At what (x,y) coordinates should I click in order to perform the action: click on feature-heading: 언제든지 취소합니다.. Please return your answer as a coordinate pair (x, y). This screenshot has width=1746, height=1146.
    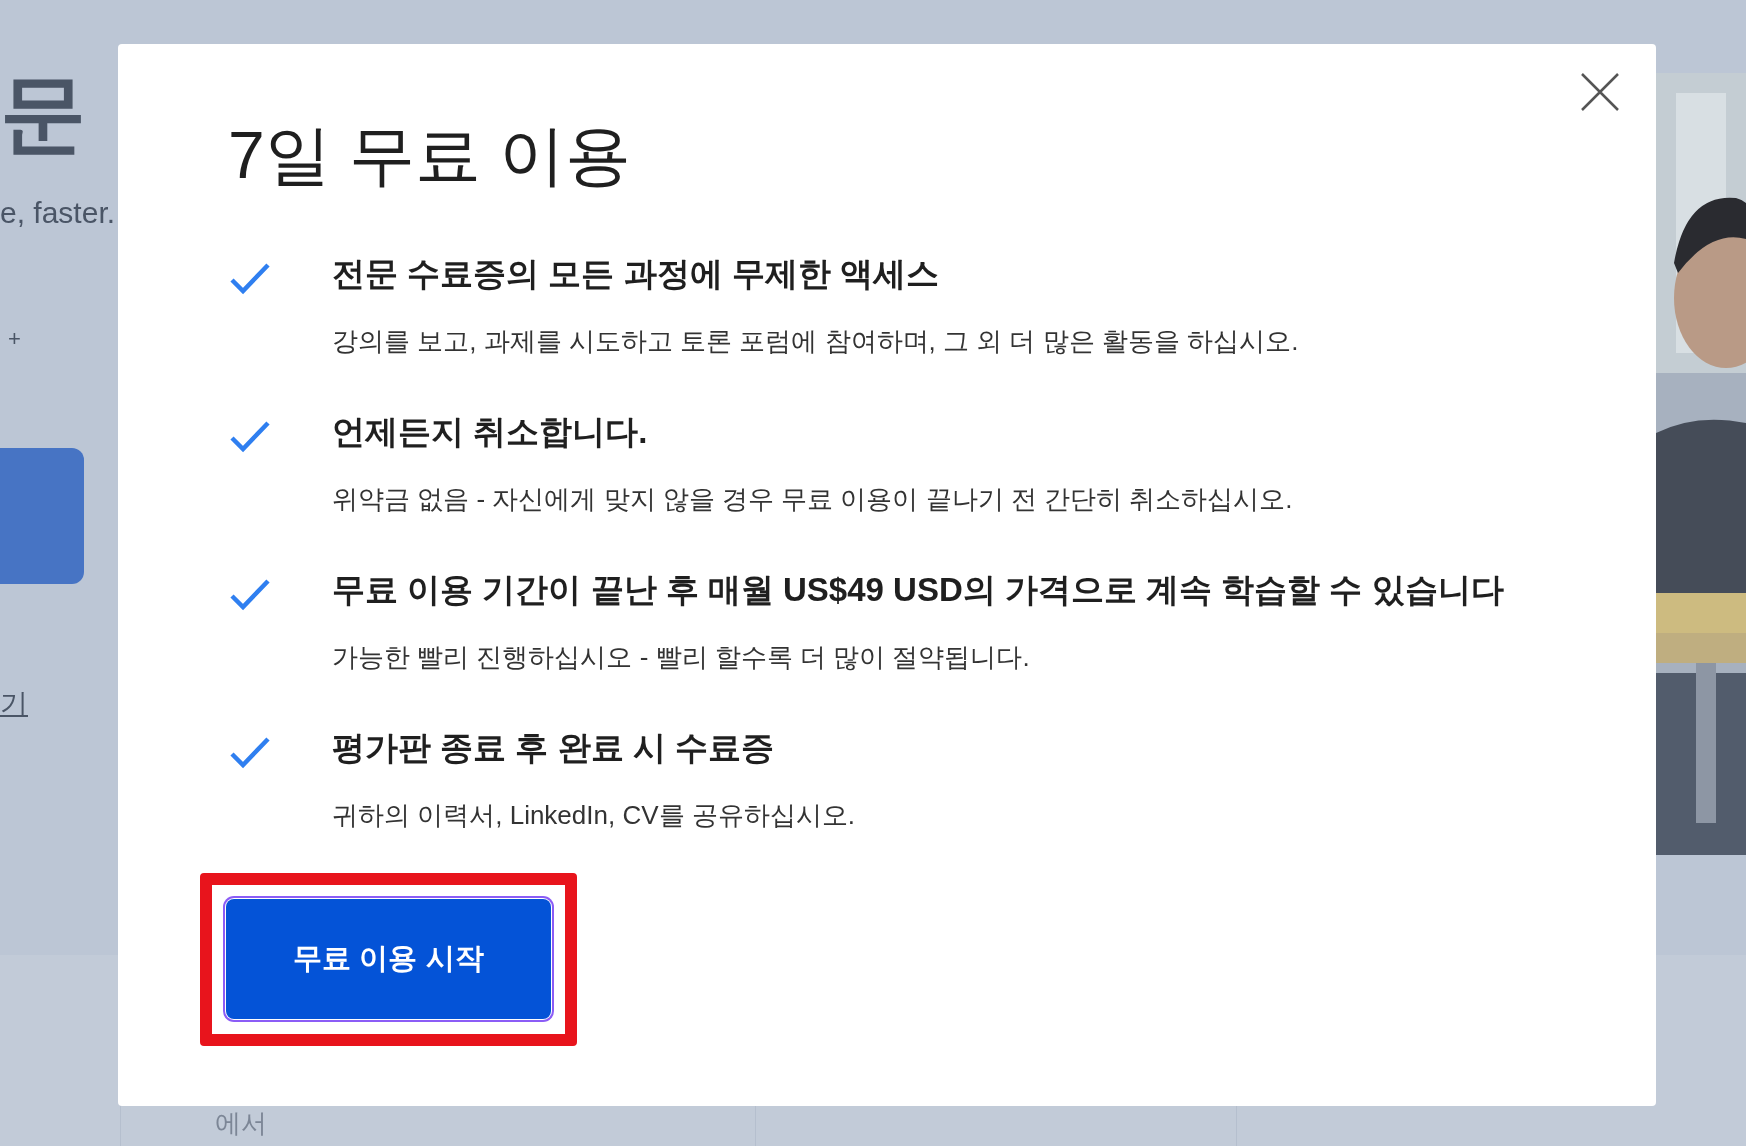
    Looking at the image, I should click on (490, 432).